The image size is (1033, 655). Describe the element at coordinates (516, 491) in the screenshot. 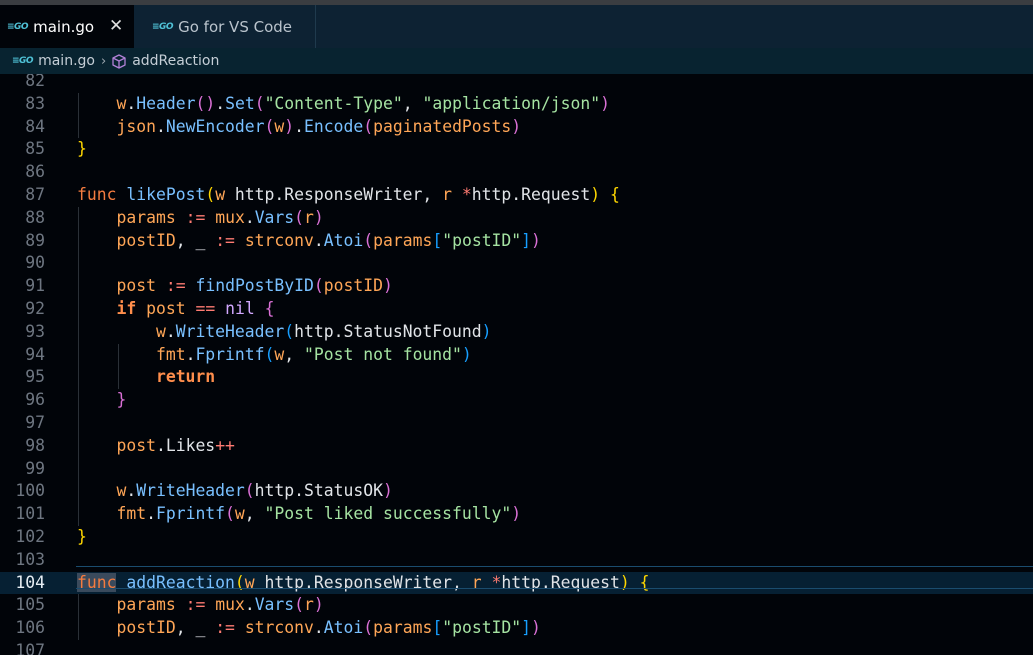

I see `code-line: 100 w.WriteHeader(http.StatusOK)` at that location.